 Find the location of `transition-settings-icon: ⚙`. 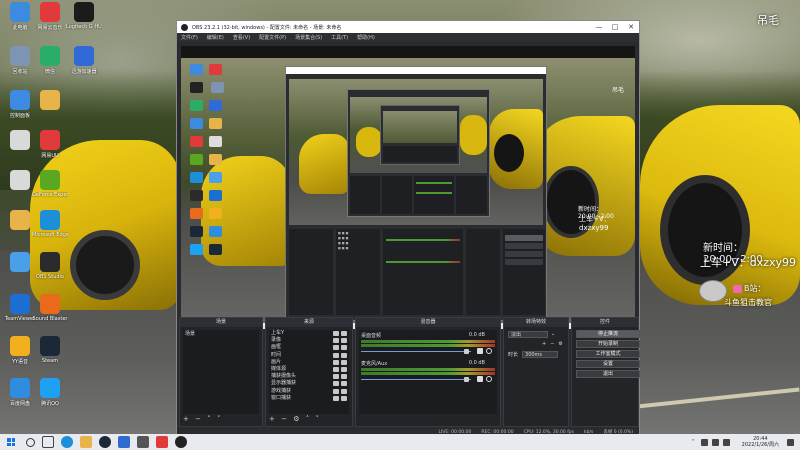

transition-settings-icon: ⚙ is located at coordinates (560, 344).